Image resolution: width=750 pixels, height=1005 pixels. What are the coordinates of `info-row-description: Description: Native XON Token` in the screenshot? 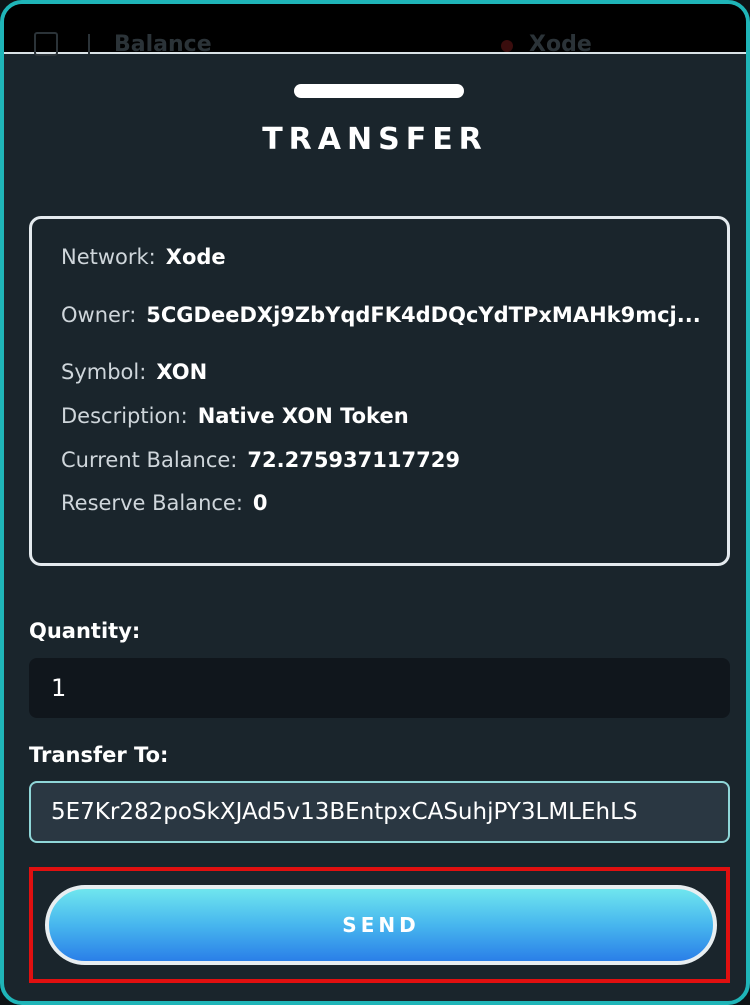 It's located at (235, 416).